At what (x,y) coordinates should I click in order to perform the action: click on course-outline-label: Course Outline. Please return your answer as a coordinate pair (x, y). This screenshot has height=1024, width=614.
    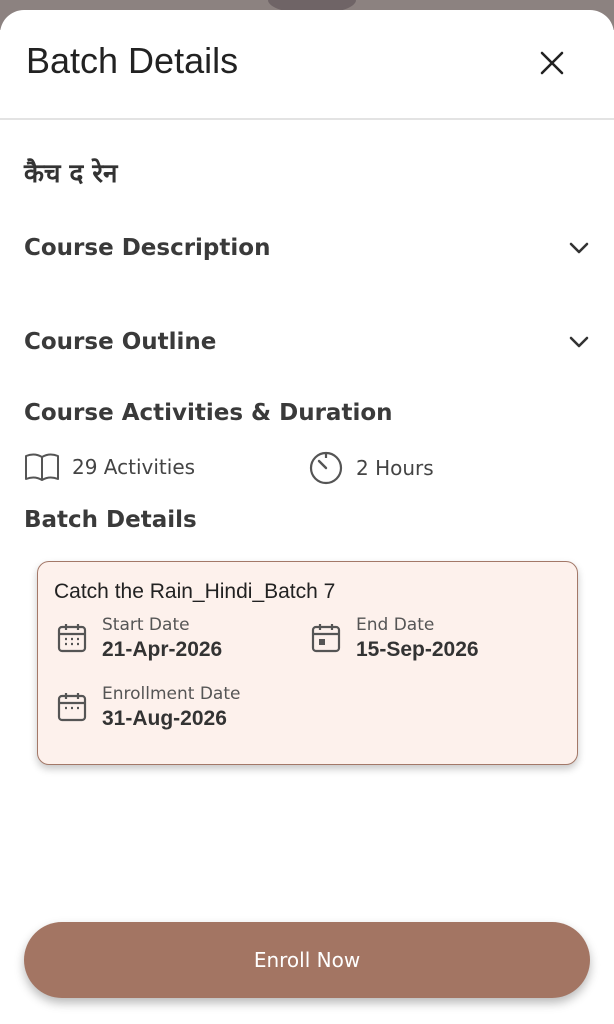
    Looking at the image, I should click on (120, 342).